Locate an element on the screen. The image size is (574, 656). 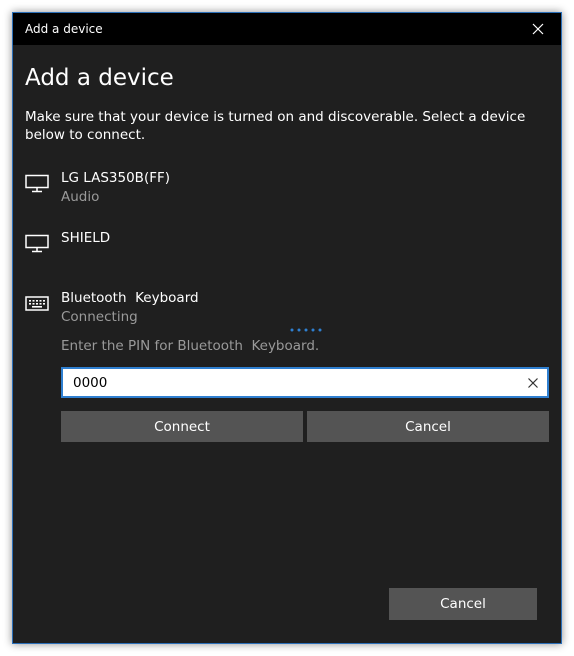
window-title: Add a device is located at coordinates (64, 29).